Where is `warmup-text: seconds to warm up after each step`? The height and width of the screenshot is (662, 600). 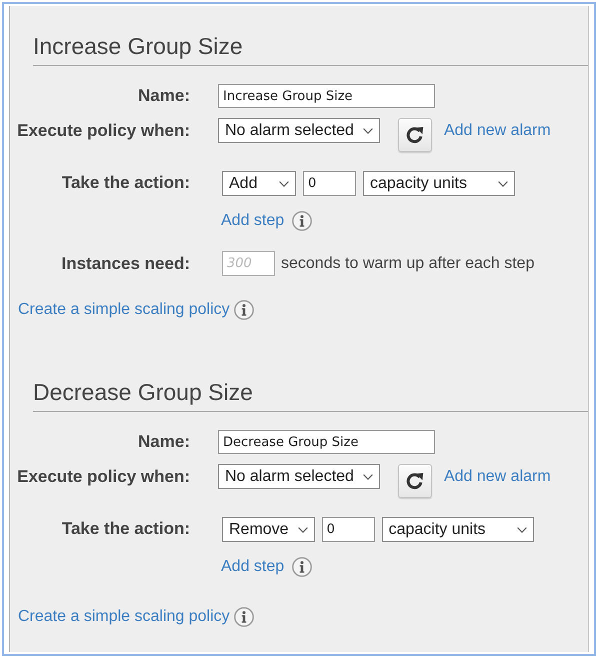
warmup-text: seconds to warm up after each step is located at coordinates (407, 264).